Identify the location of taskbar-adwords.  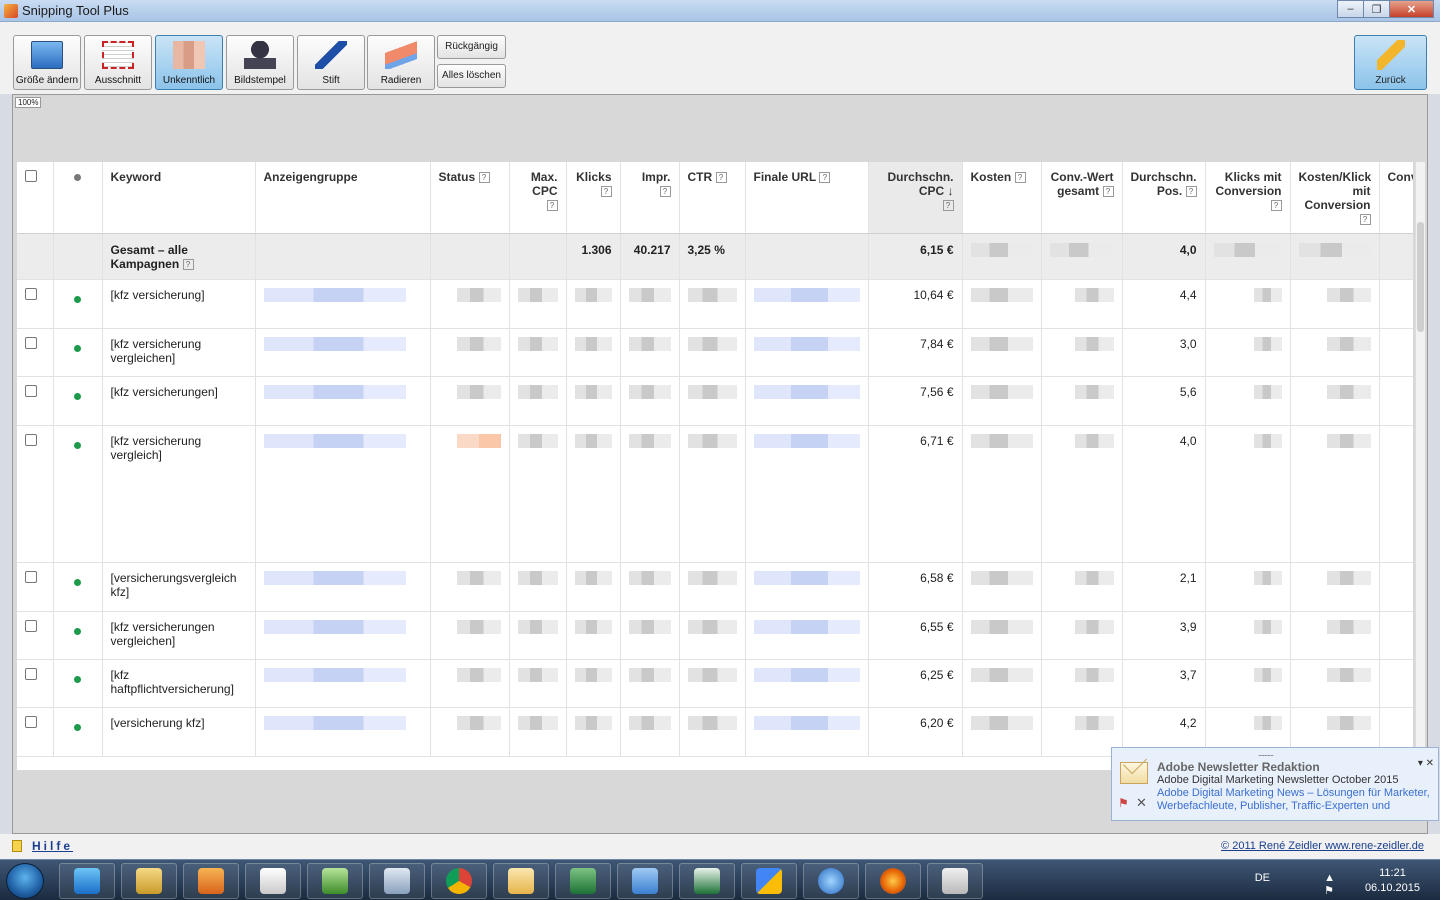
(769, 881).